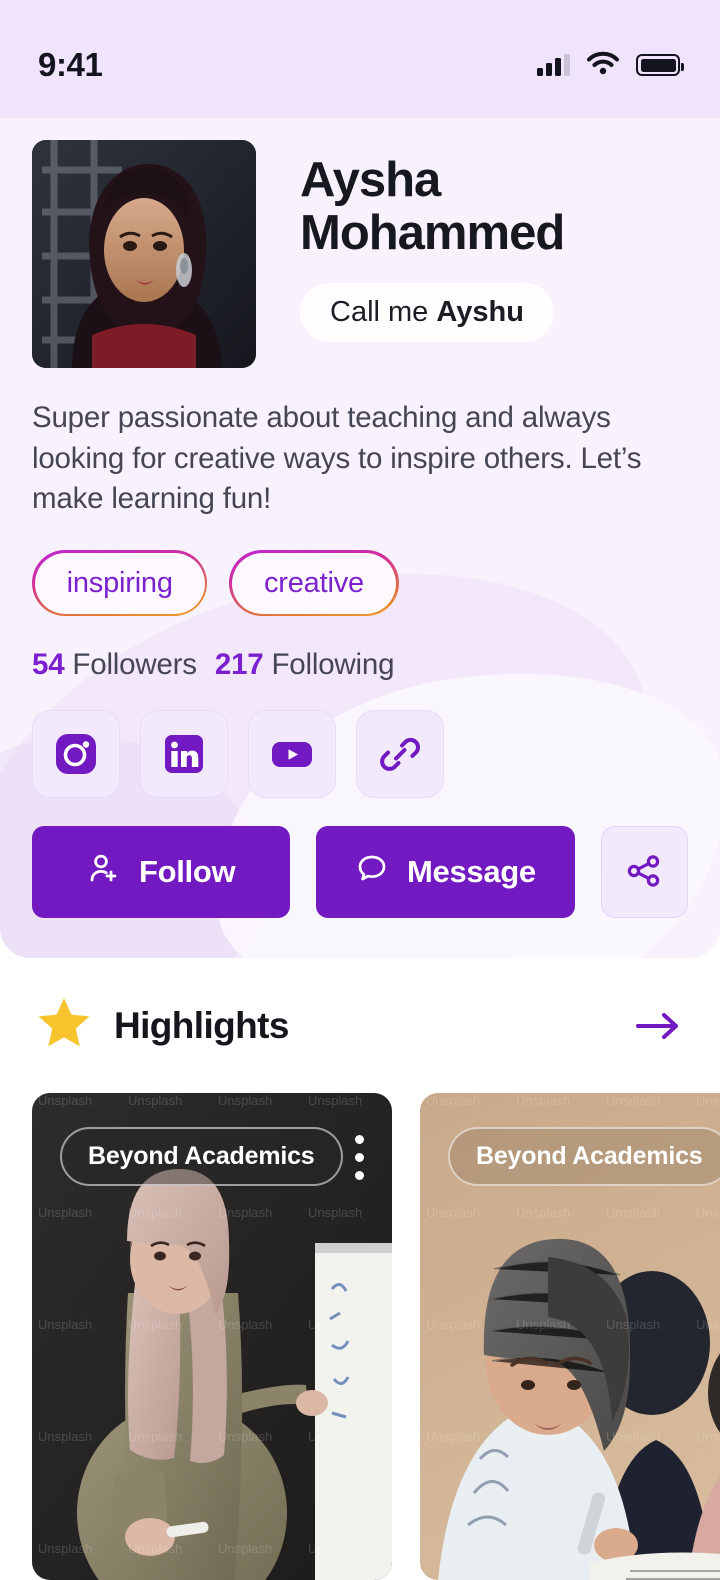 This screenshot has height=1580, width=720. I want to click on star-icon, so click(64, 1025).